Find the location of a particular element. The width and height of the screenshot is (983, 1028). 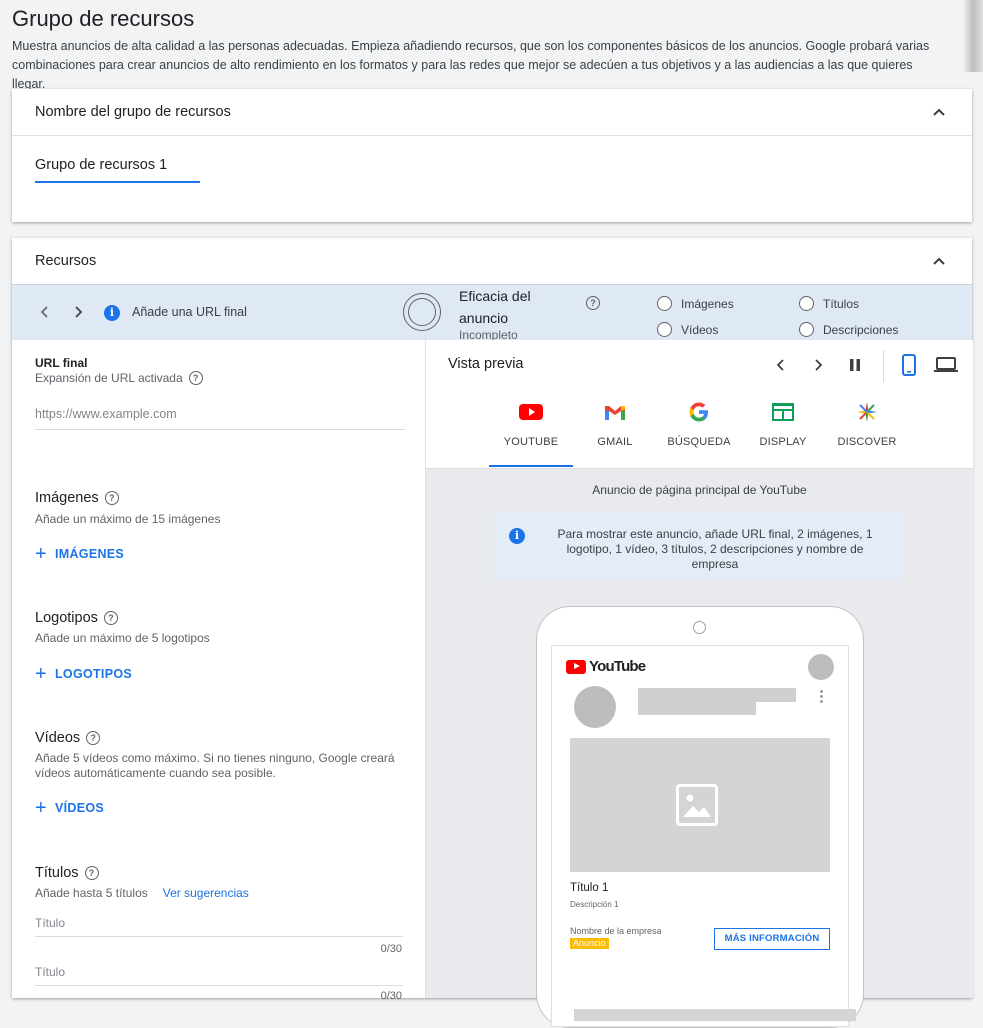

tab-search: BÚSQUEDA is located at coordinates (699, 423).